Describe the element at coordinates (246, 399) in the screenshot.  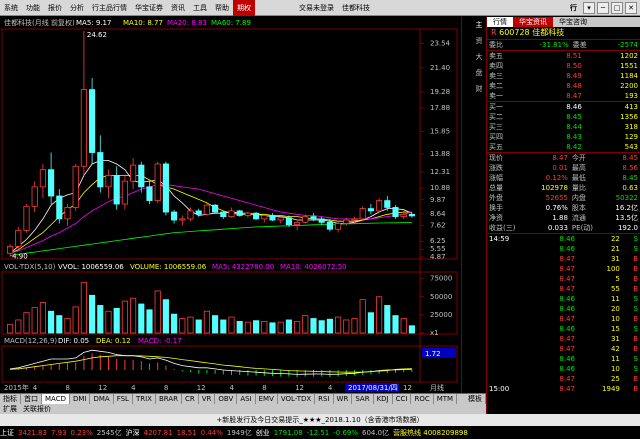
I see `indicator-tab: ASI` at that location.